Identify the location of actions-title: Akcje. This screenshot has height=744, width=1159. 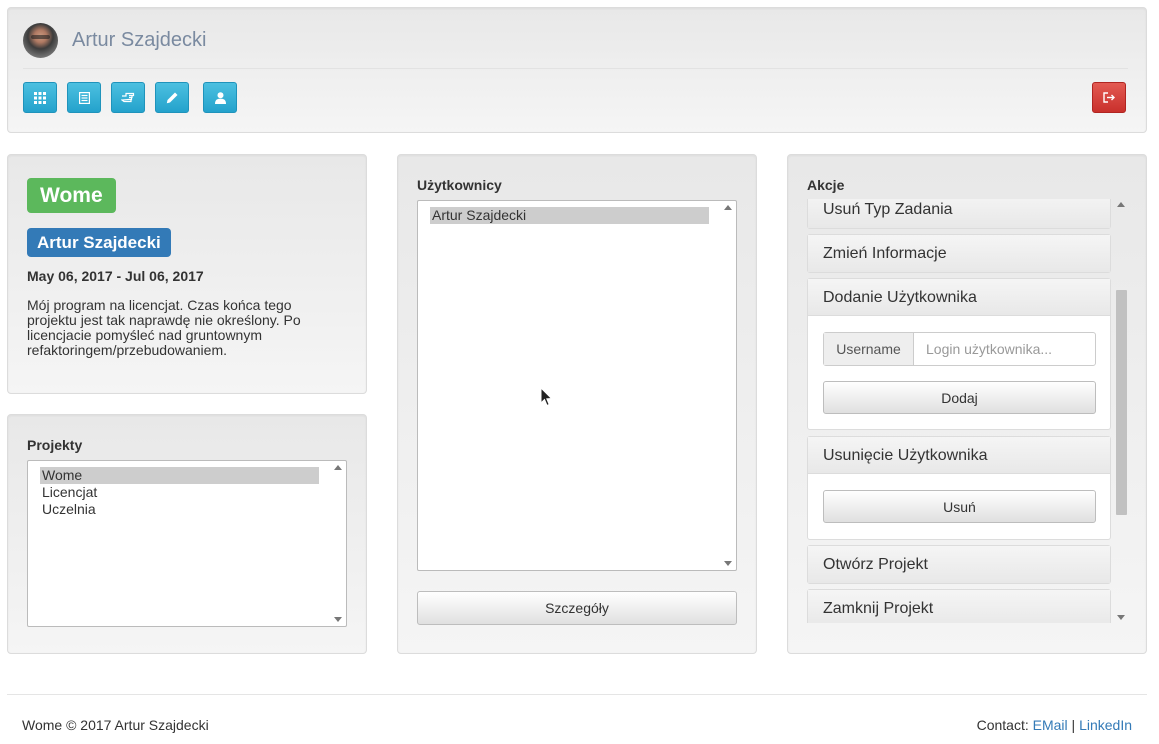
(826, 185).